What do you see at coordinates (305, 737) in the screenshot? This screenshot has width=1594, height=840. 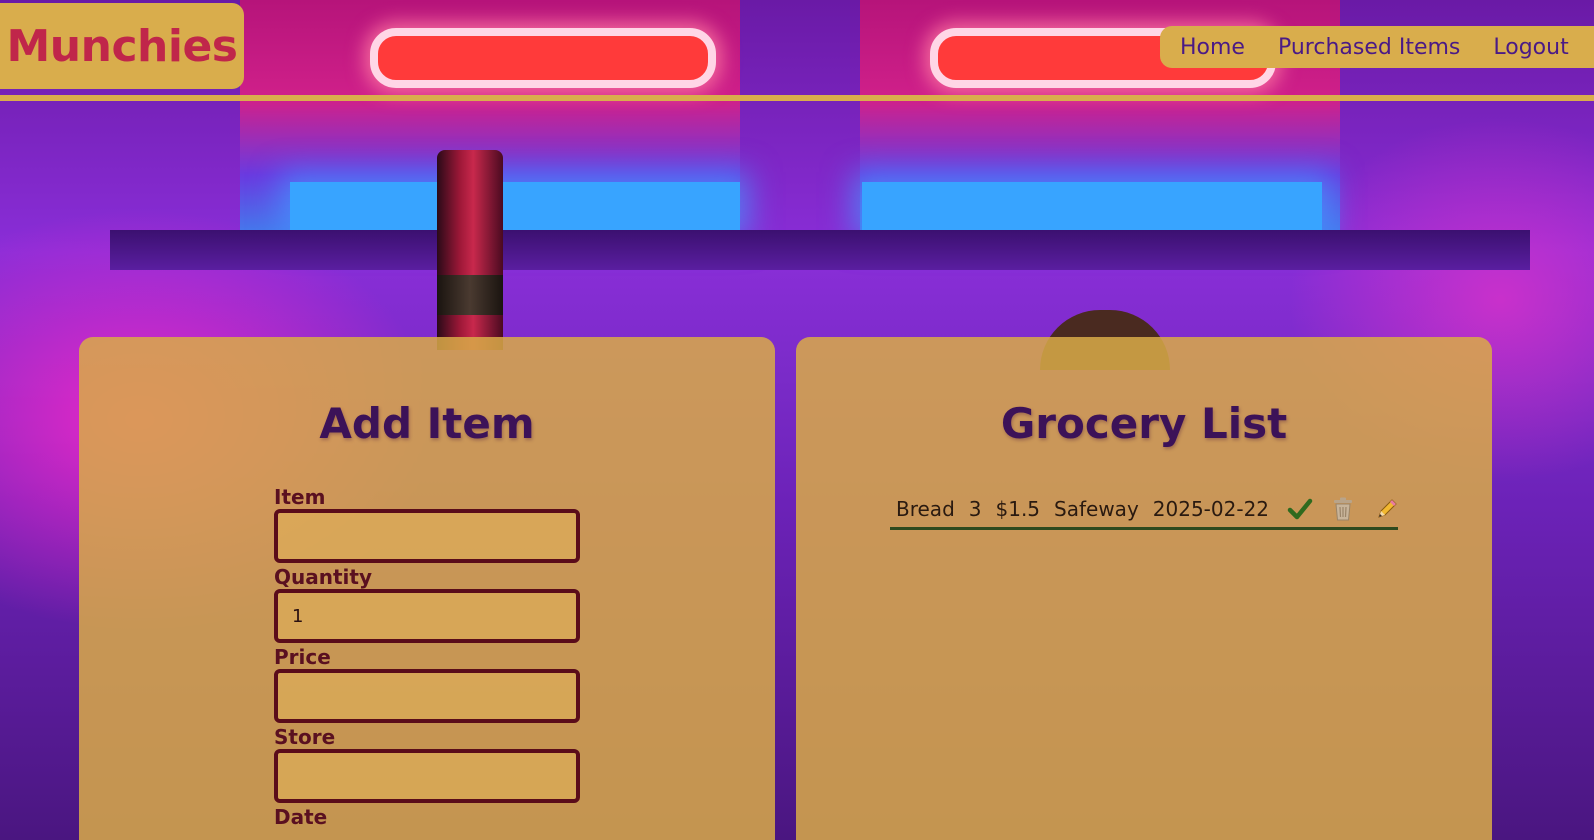 I see `store-label: Store` at bounding box center [305, 737].